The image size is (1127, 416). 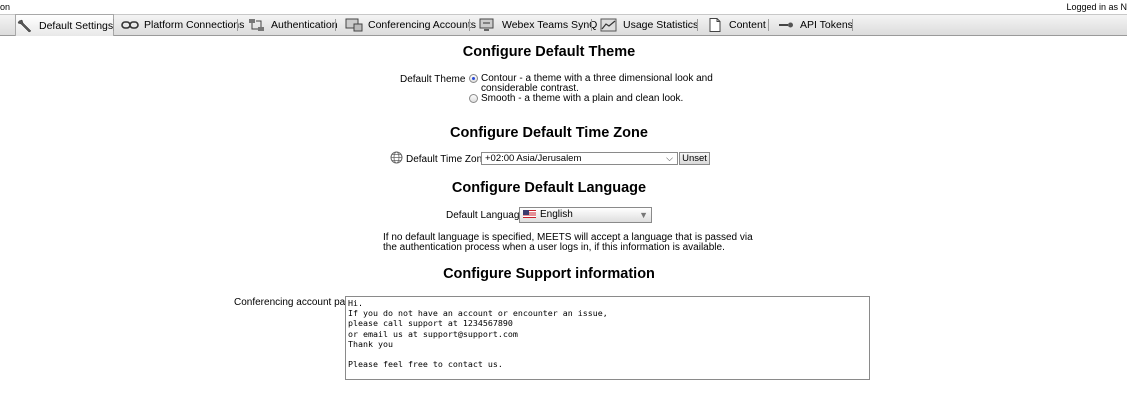 I want to click on tab-api-tokens: API Tokens, so click(x=815, y=25).